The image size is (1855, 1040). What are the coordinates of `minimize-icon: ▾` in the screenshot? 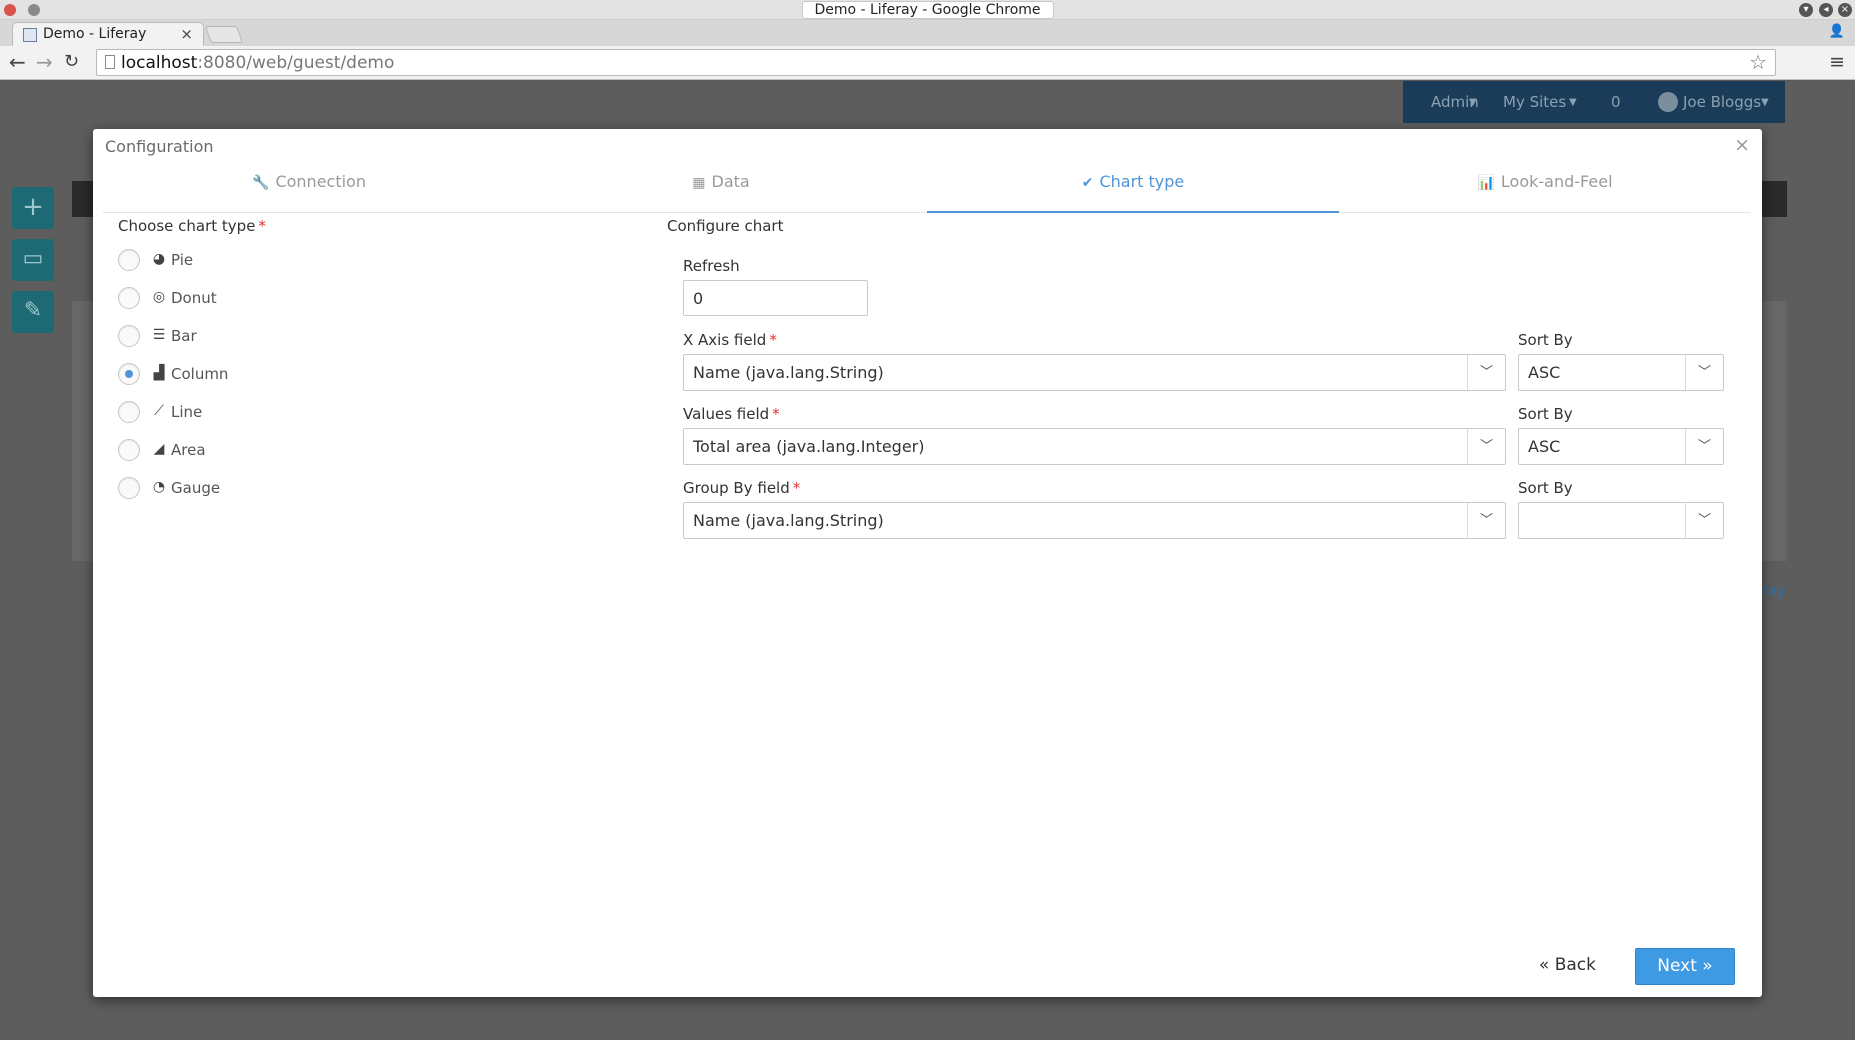 It's located at (1806, 10).